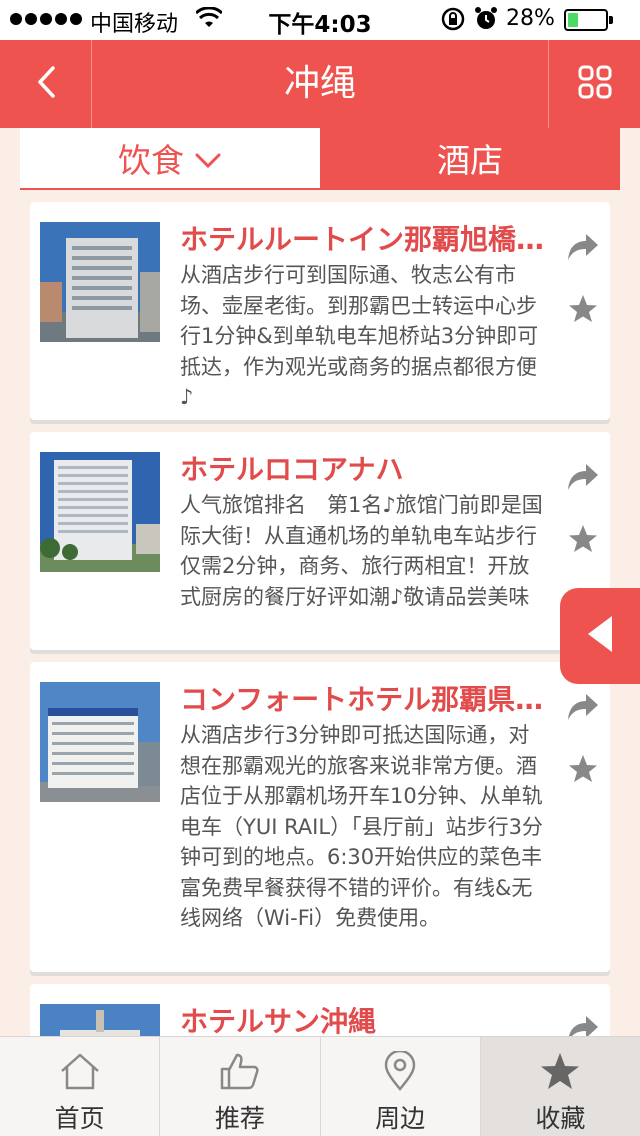  I want to click on tab-nearby: 周边, so click(401, 1086).